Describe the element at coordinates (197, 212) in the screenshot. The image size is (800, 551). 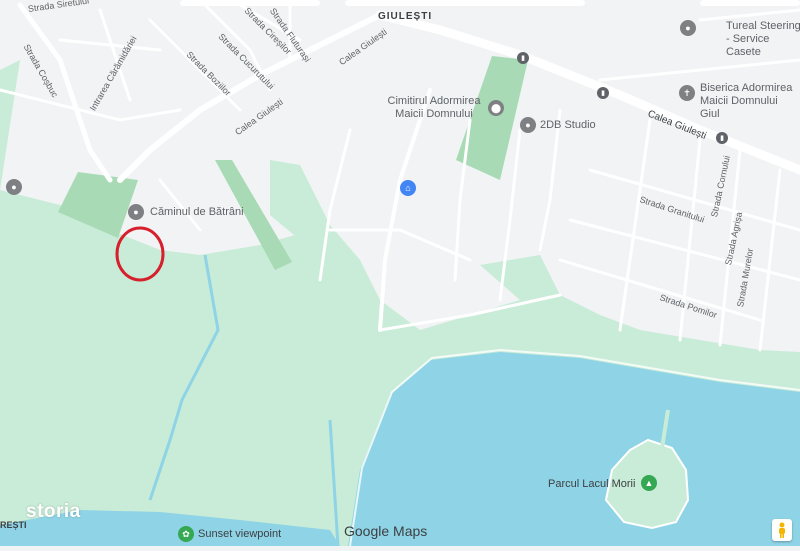
I see `camin-label: Căminul de Bătrâni` at that location.